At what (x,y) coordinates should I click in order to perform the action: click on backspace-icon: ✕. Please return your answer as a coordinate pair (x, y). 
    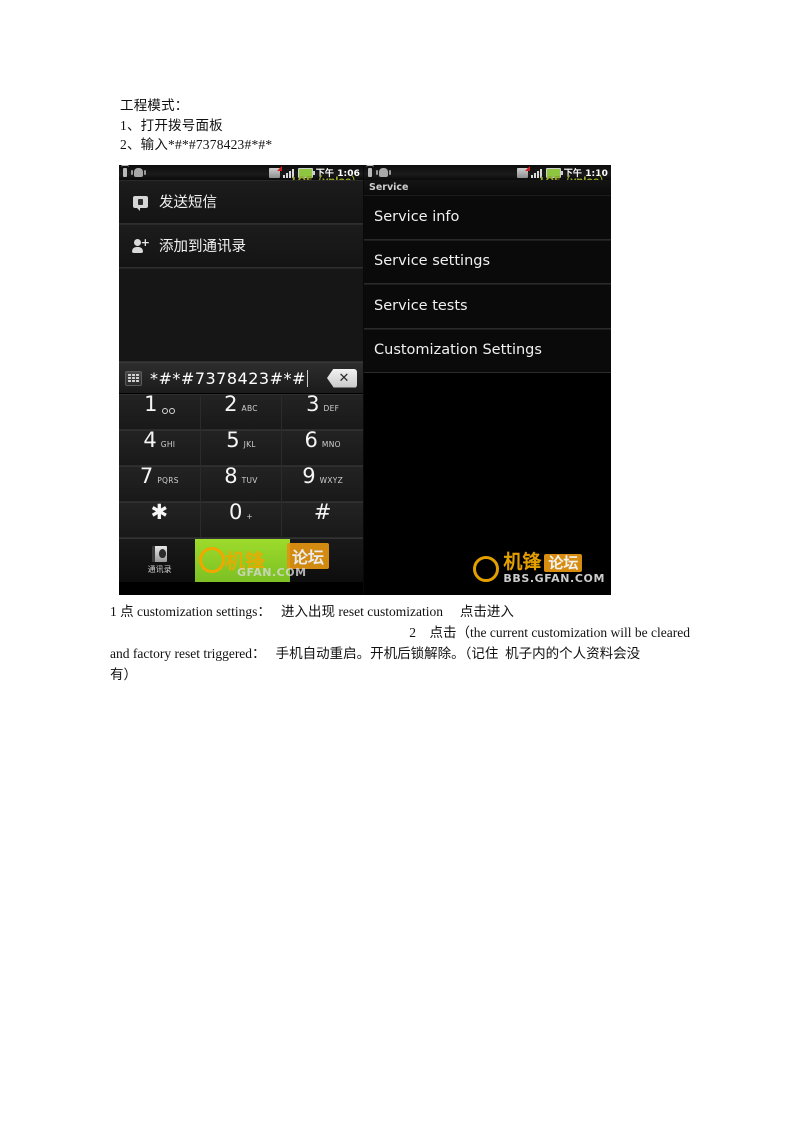
    Looking at the image, I should click on (342, 378).